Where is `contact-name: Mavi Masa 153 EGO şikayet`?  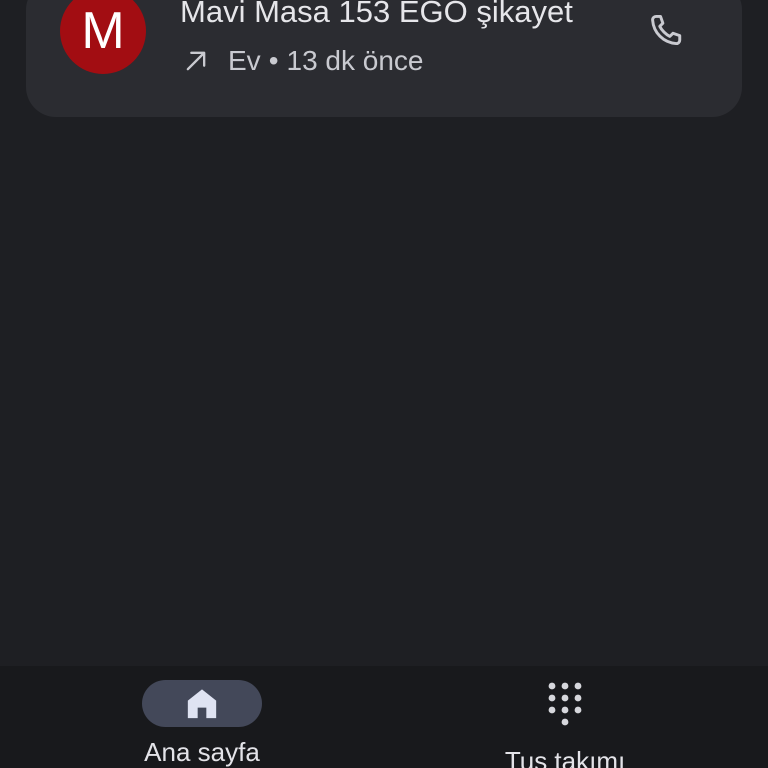 contact-name: Mavi Masa 153 EGO şikayet is located at coordinates (376, 14).